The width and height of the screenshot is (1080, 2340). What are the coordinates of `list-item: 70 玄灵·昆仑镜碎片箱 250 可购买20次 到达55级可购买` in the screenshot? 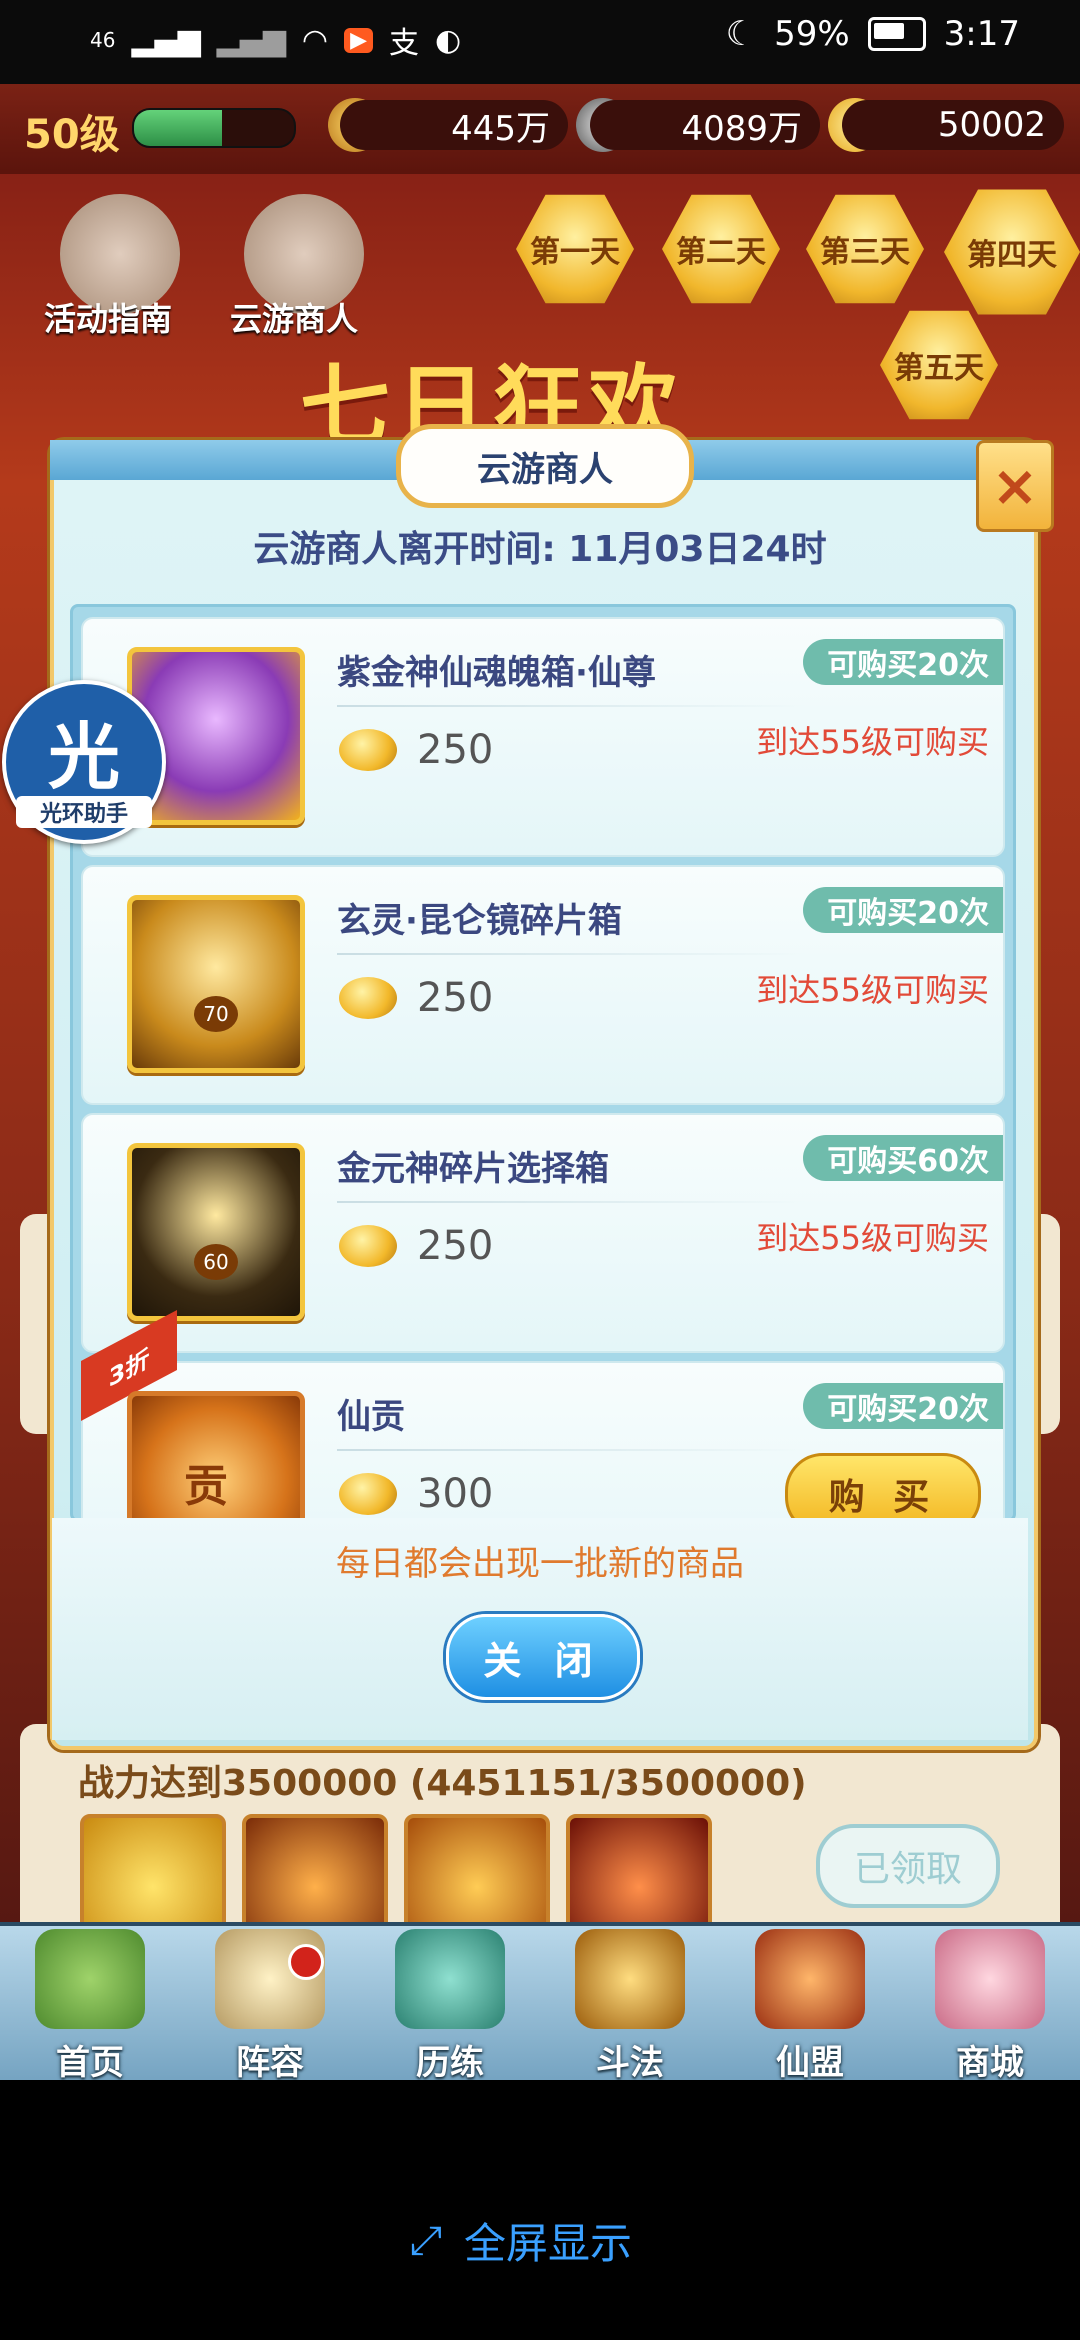 It's located at (543, 985).